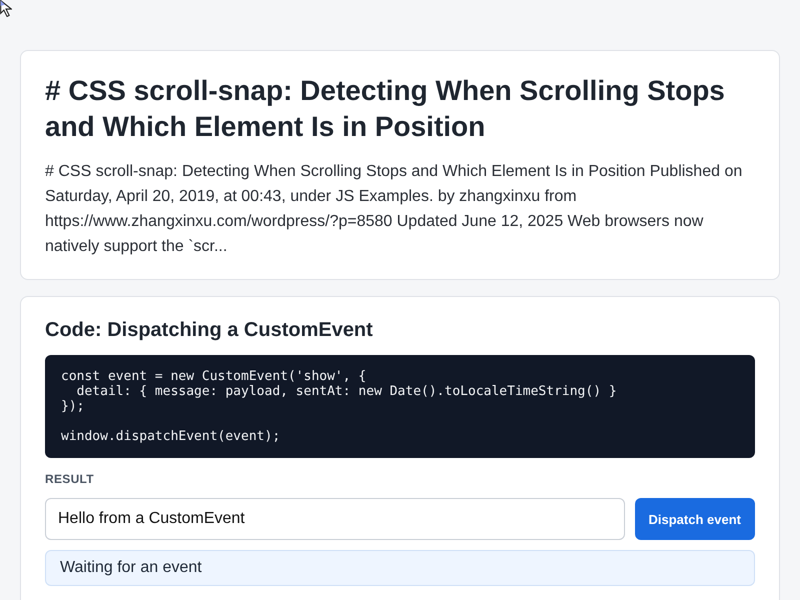  I want to click on result-label: RESULT, so click(70, 479).